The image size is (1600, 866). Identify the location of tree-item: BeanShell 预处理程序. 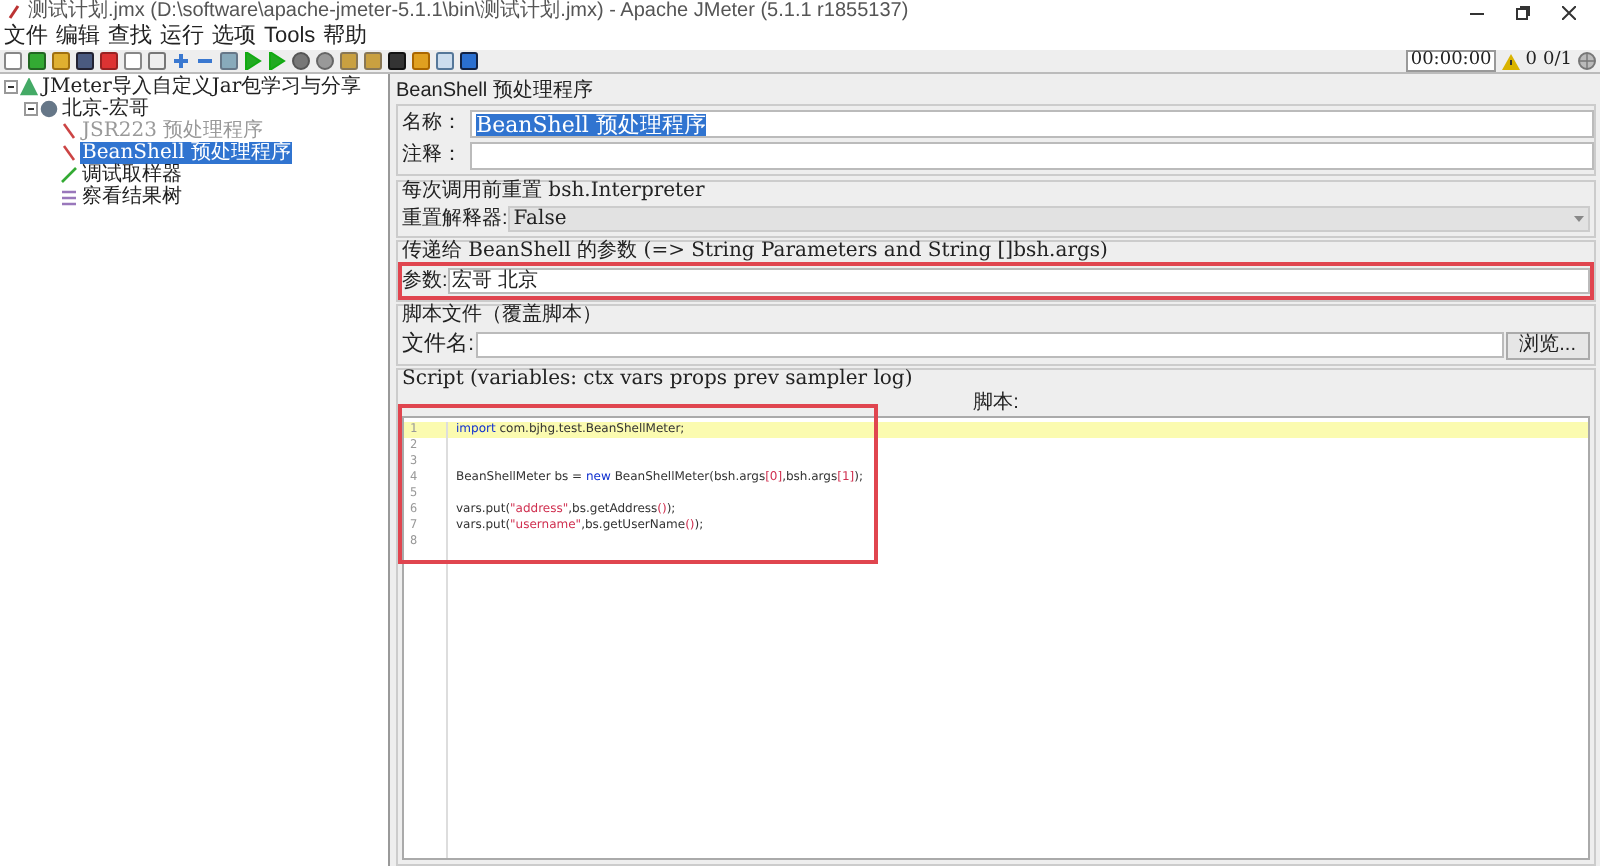
(186, 153).